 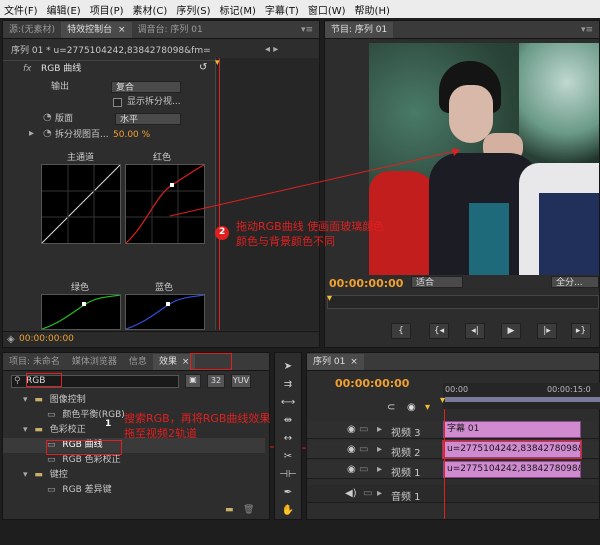 What do you see at coordinates (512, 429) in the screenshot?
I see `clip-title: 字幕 01` at bounding box center [512, 429].